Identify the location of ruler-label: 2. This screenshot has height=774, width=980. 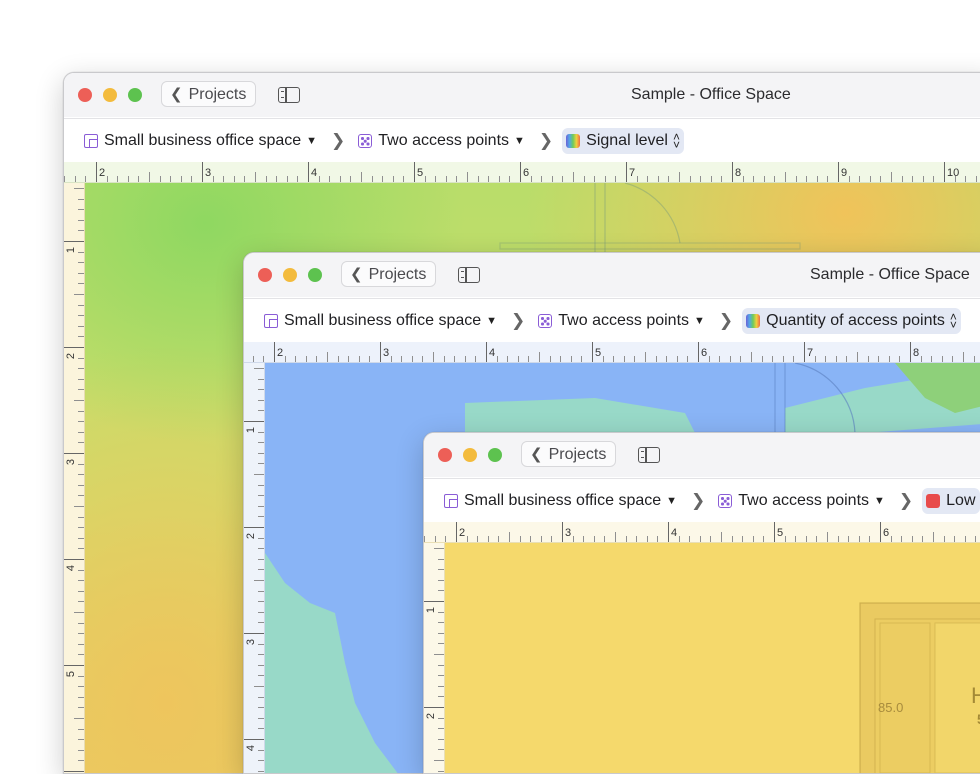
(431, 716).